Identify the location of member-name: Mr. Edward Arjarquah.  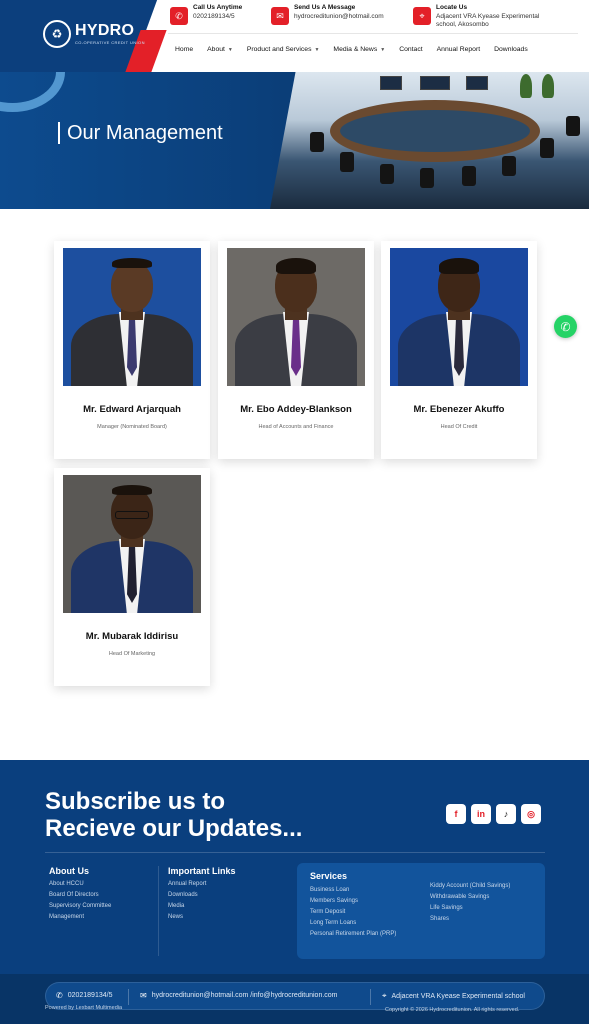
(132, 409).